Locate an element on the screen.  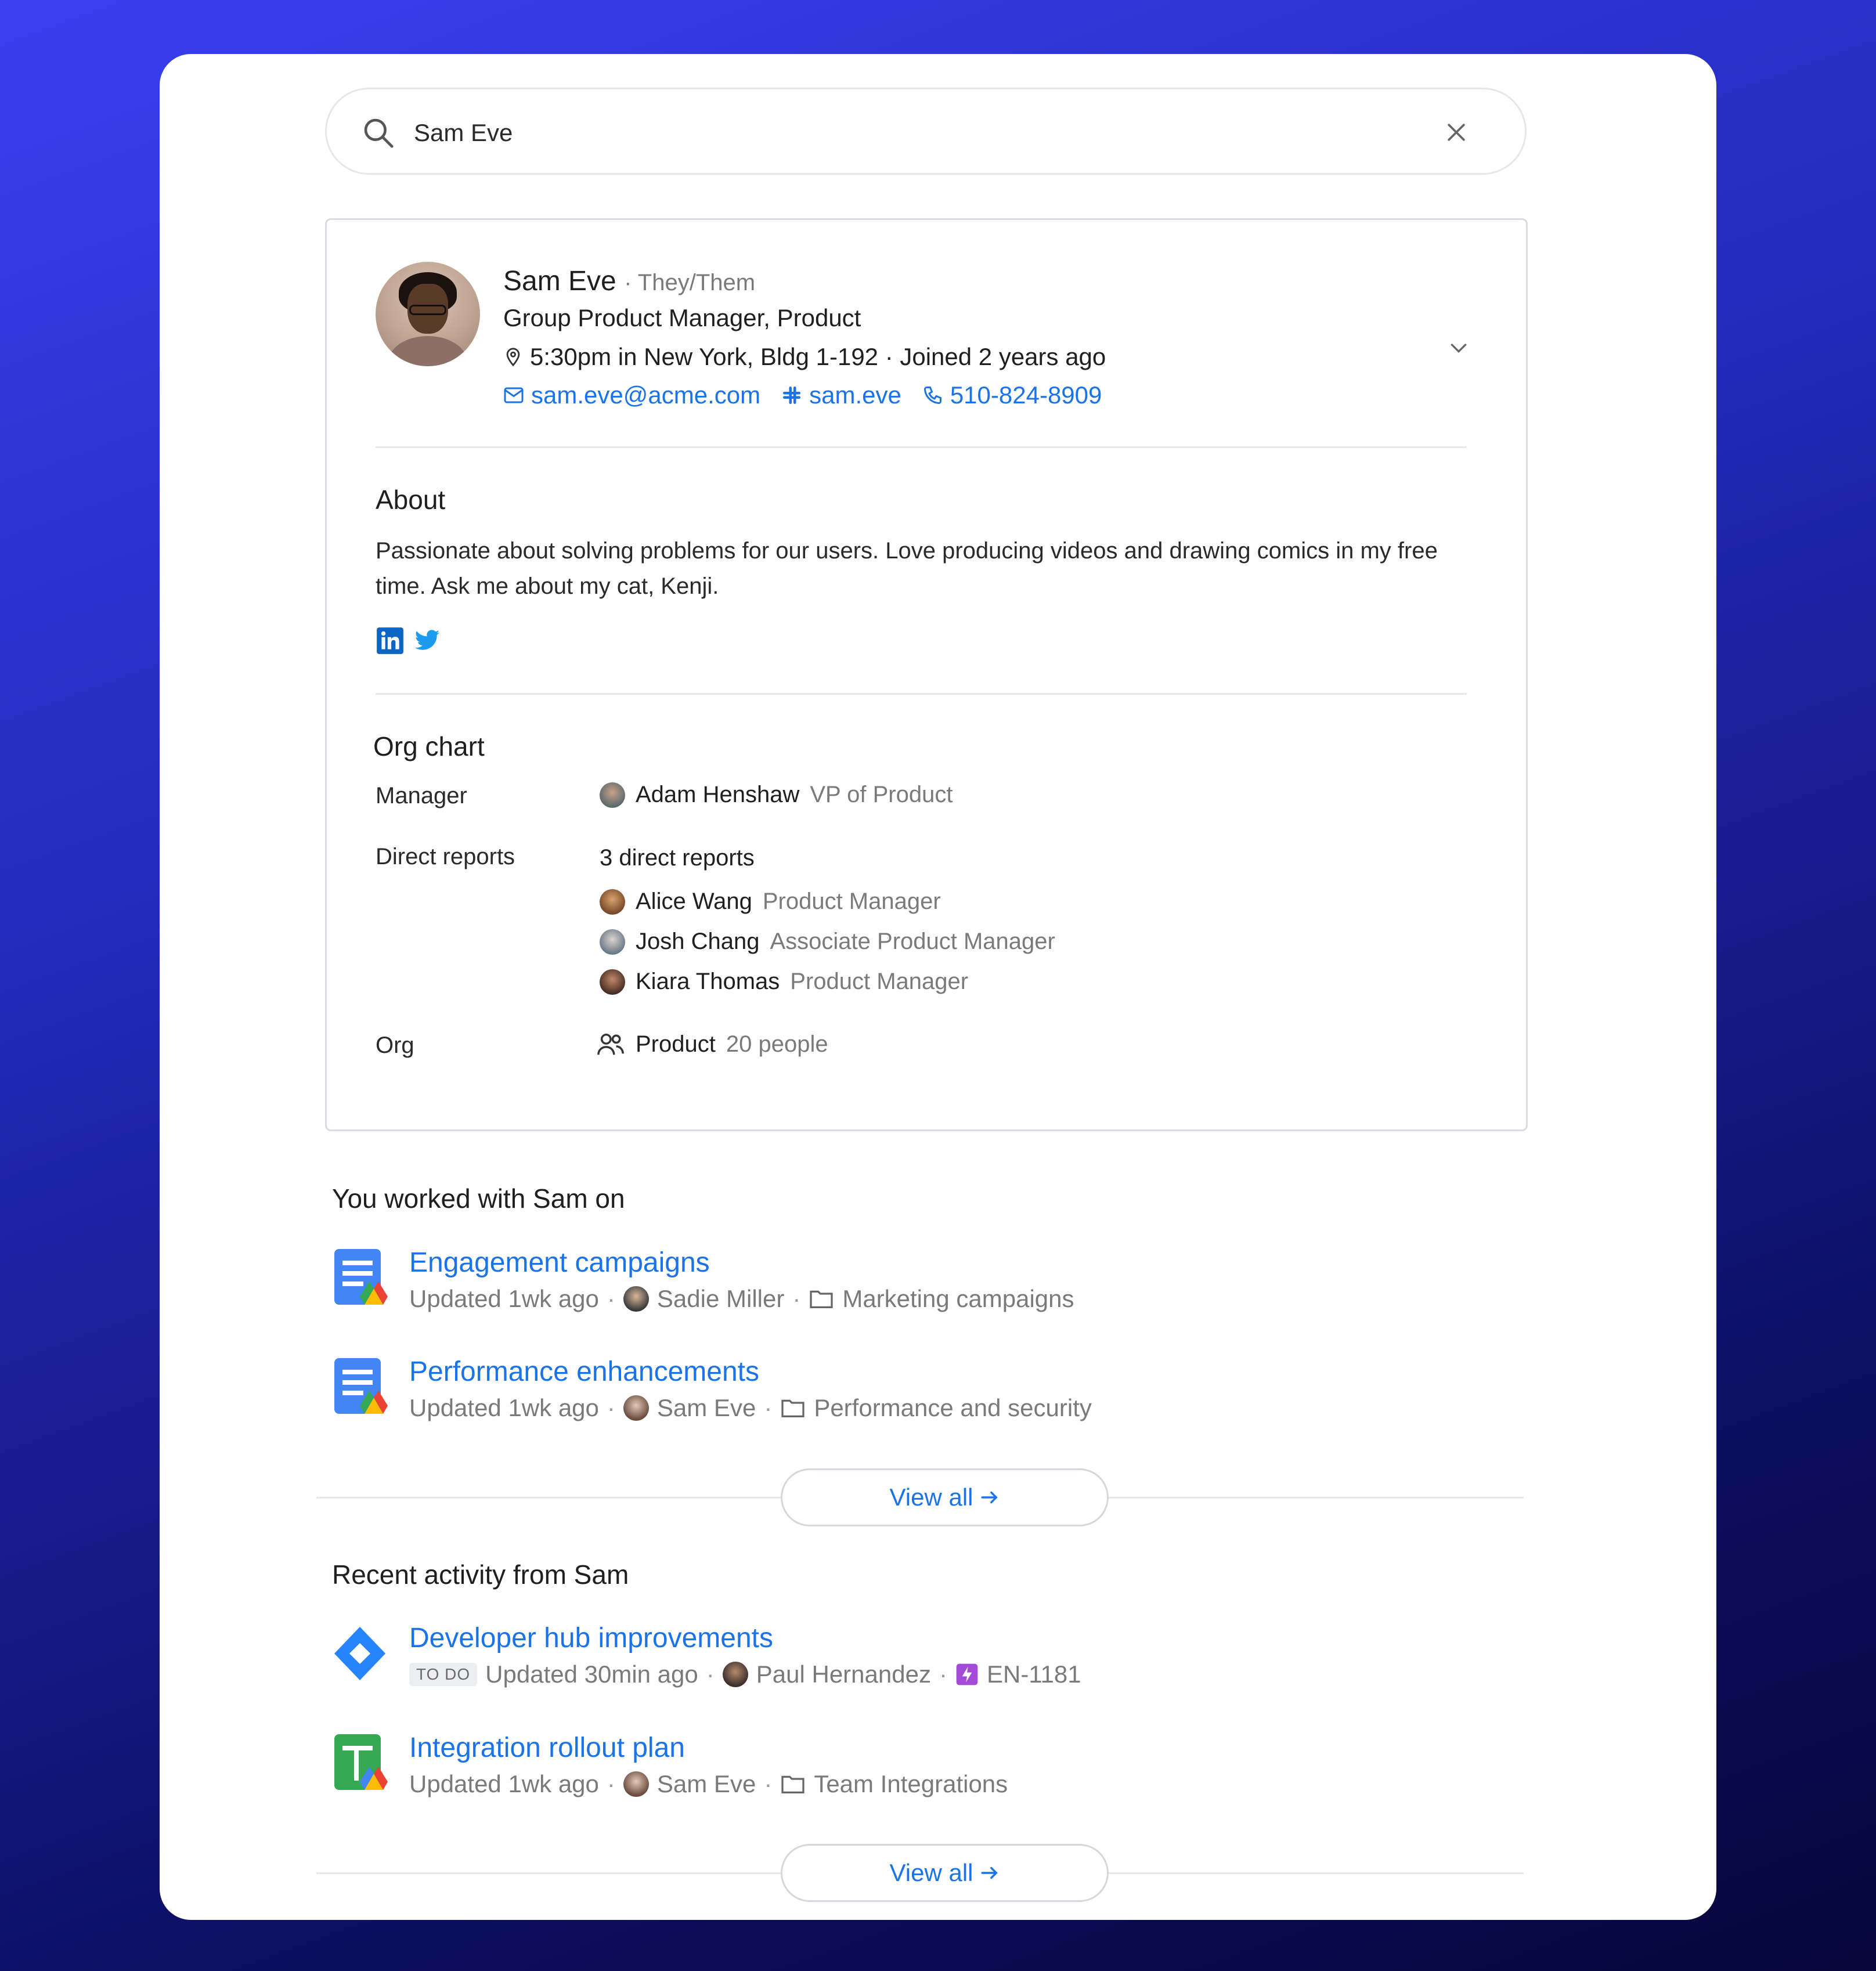
slack-link: sam.eve is located at coordinates (841, 395).